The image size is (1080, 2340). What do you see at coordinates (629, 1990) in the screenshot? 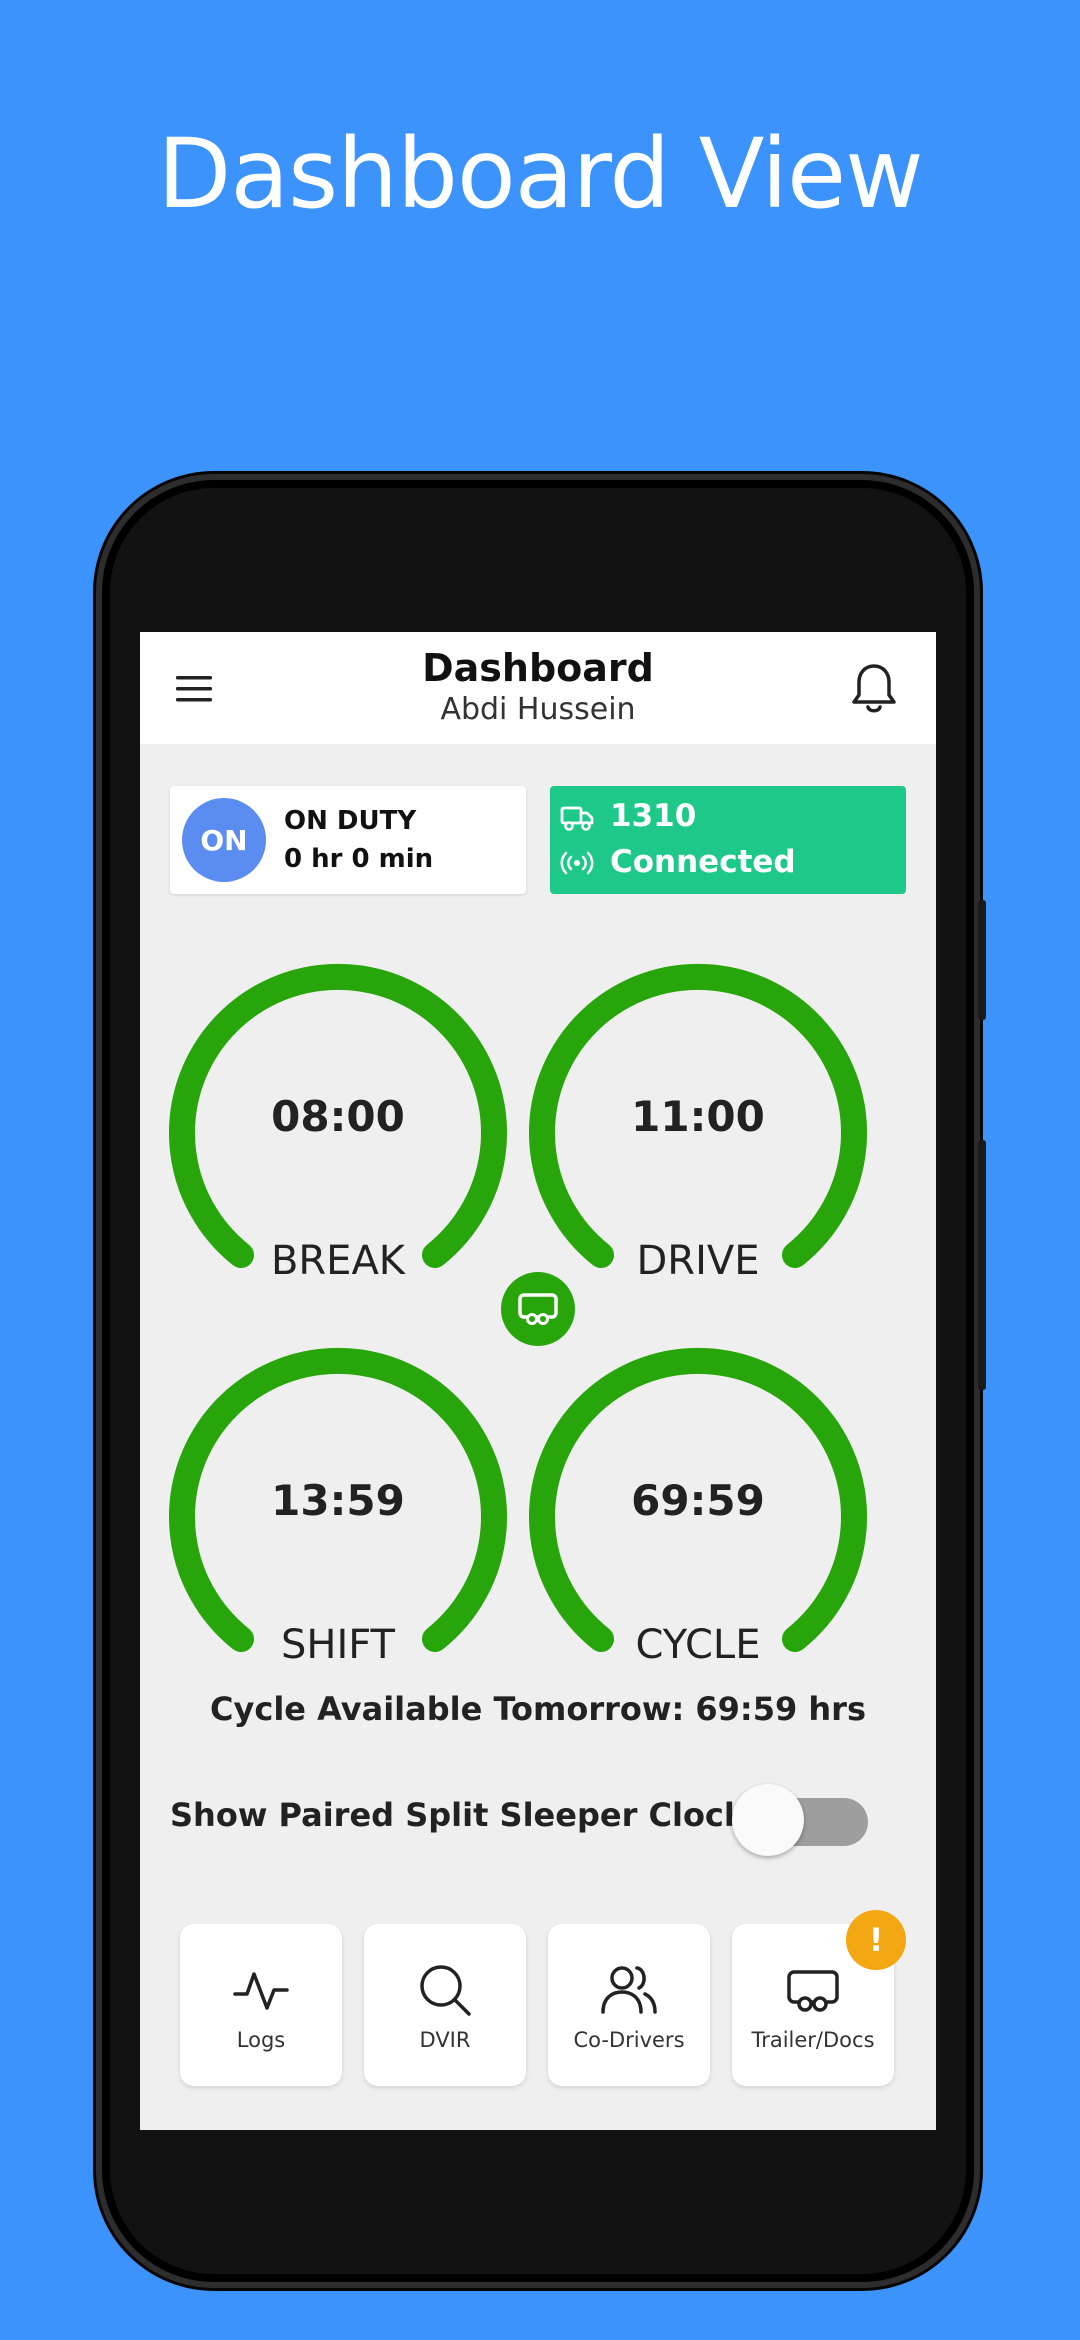
I see `users-icon` at bounding box center [629, 1990].